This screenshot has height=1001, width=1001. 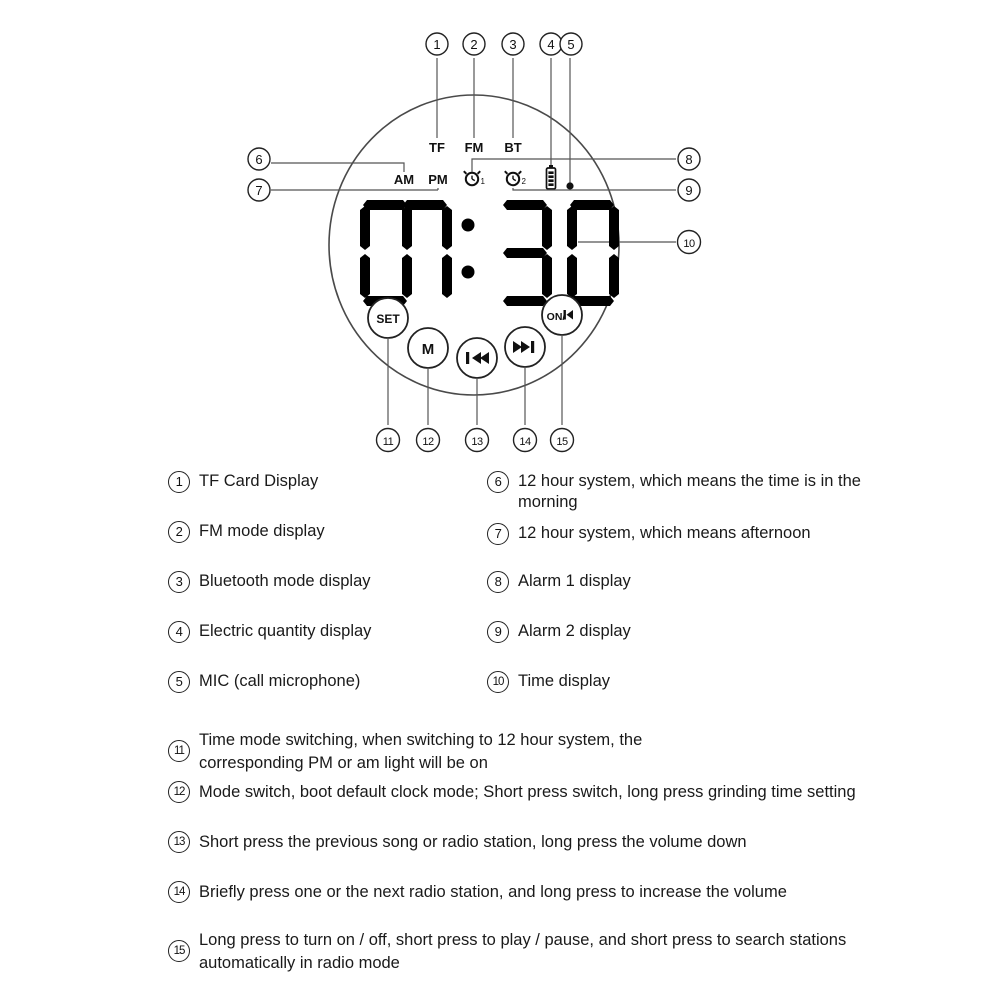 What do you see at coordinates (564, 681) in the screenshot?
I see `legend-text: Time display` at bounding box center [564, 681].